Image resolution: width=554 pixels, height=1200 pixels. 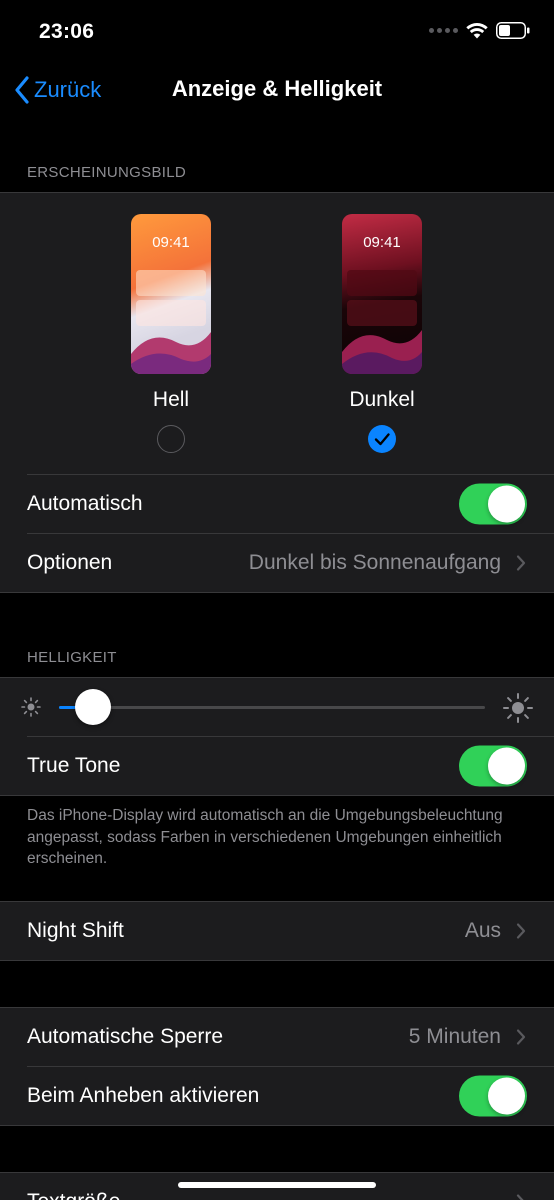 I want to click on night-shift-label: Night Shift, so click(x=75, y=930).